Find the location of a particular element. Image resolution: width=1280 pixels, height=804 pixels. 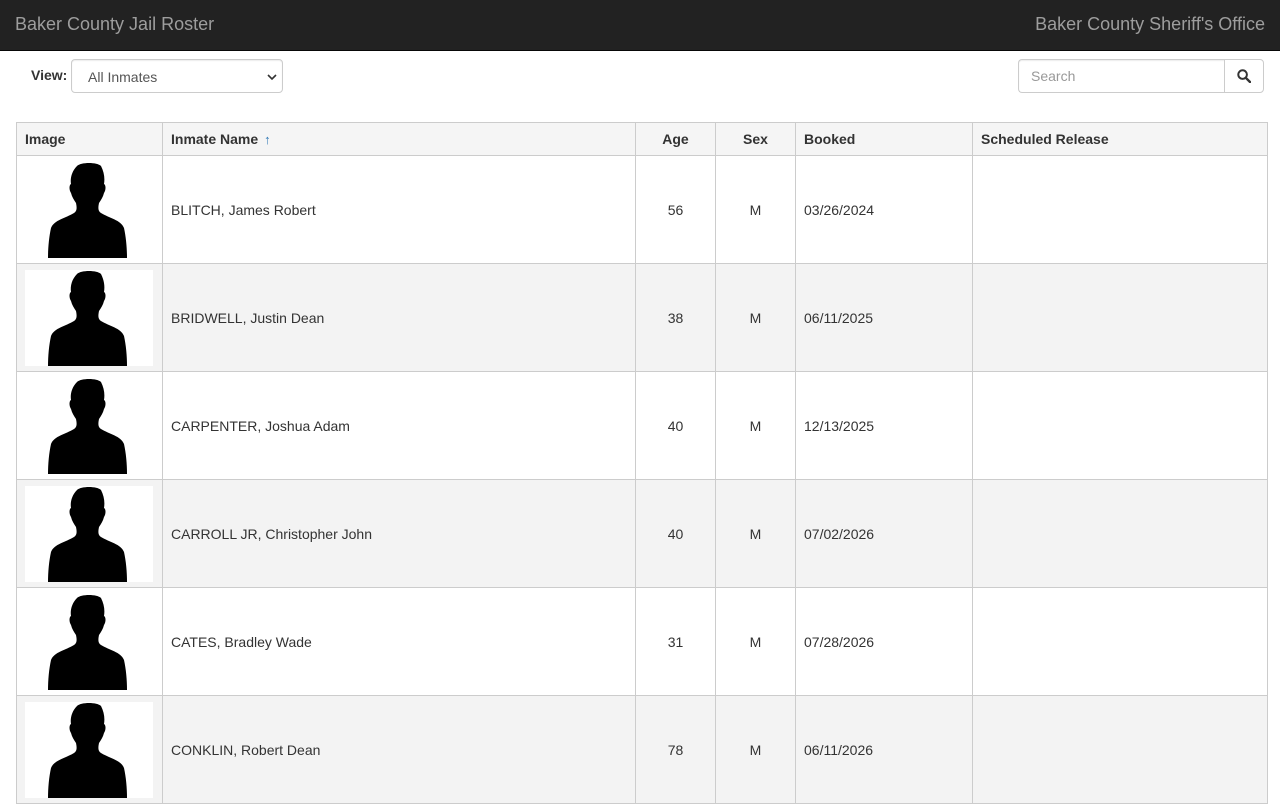

column-header-age: Age is located at coordinates (675, 139).